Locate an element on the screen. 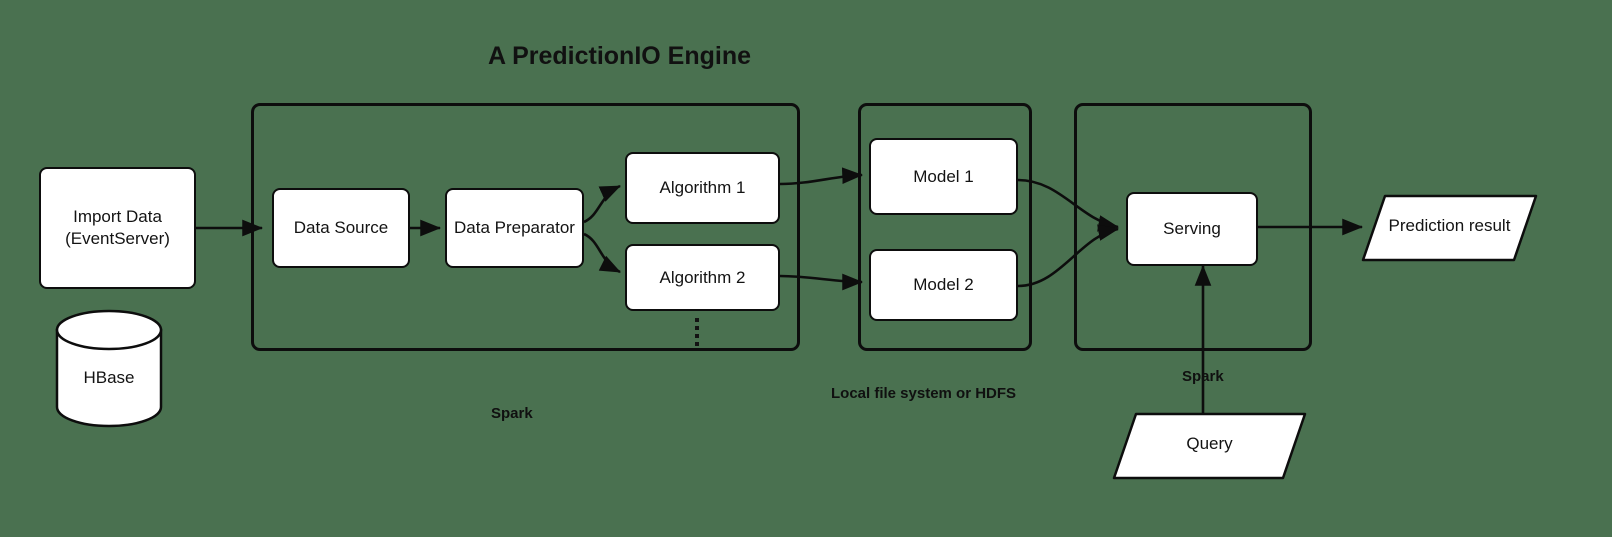 The width and height of the screenshot is (1612, 537). algorithm-more-dots-icon is located at coordinates (697, 332).